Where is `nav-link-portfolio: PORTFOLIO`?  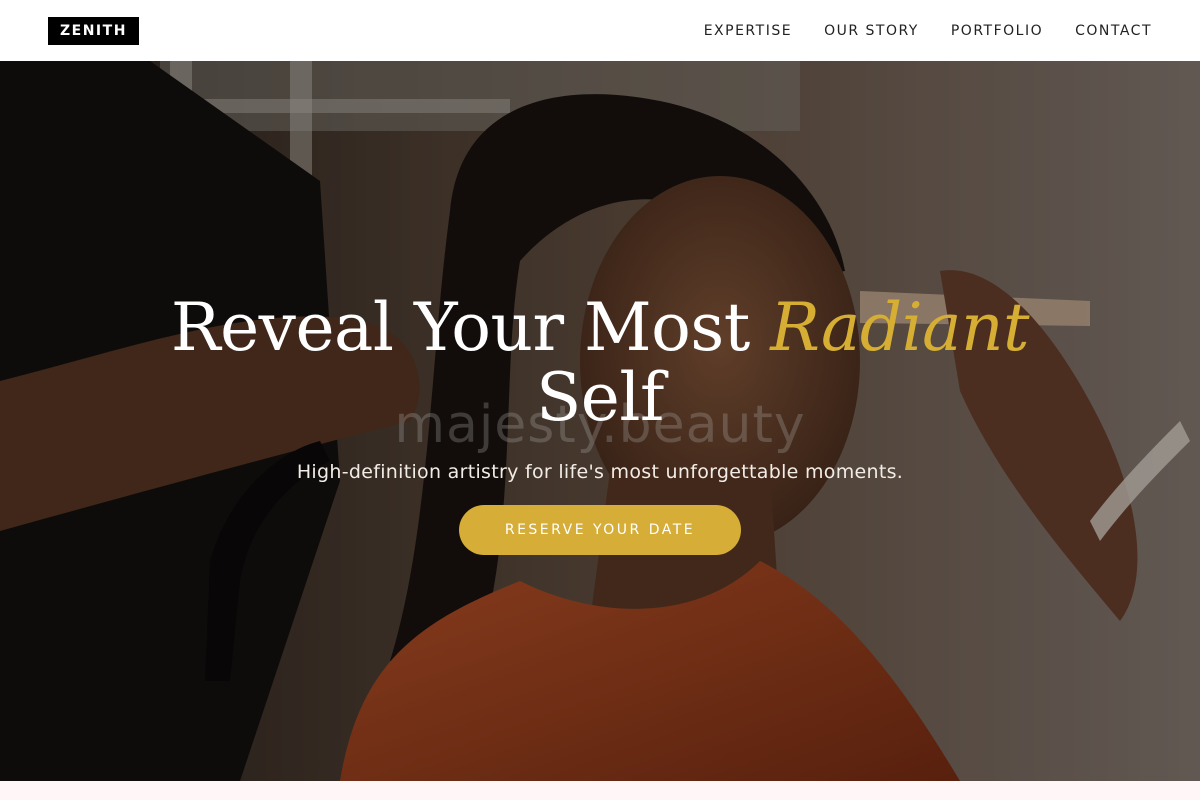 nav-link-portfolio: PORTFOLIO is located at coordinates (997, 31).